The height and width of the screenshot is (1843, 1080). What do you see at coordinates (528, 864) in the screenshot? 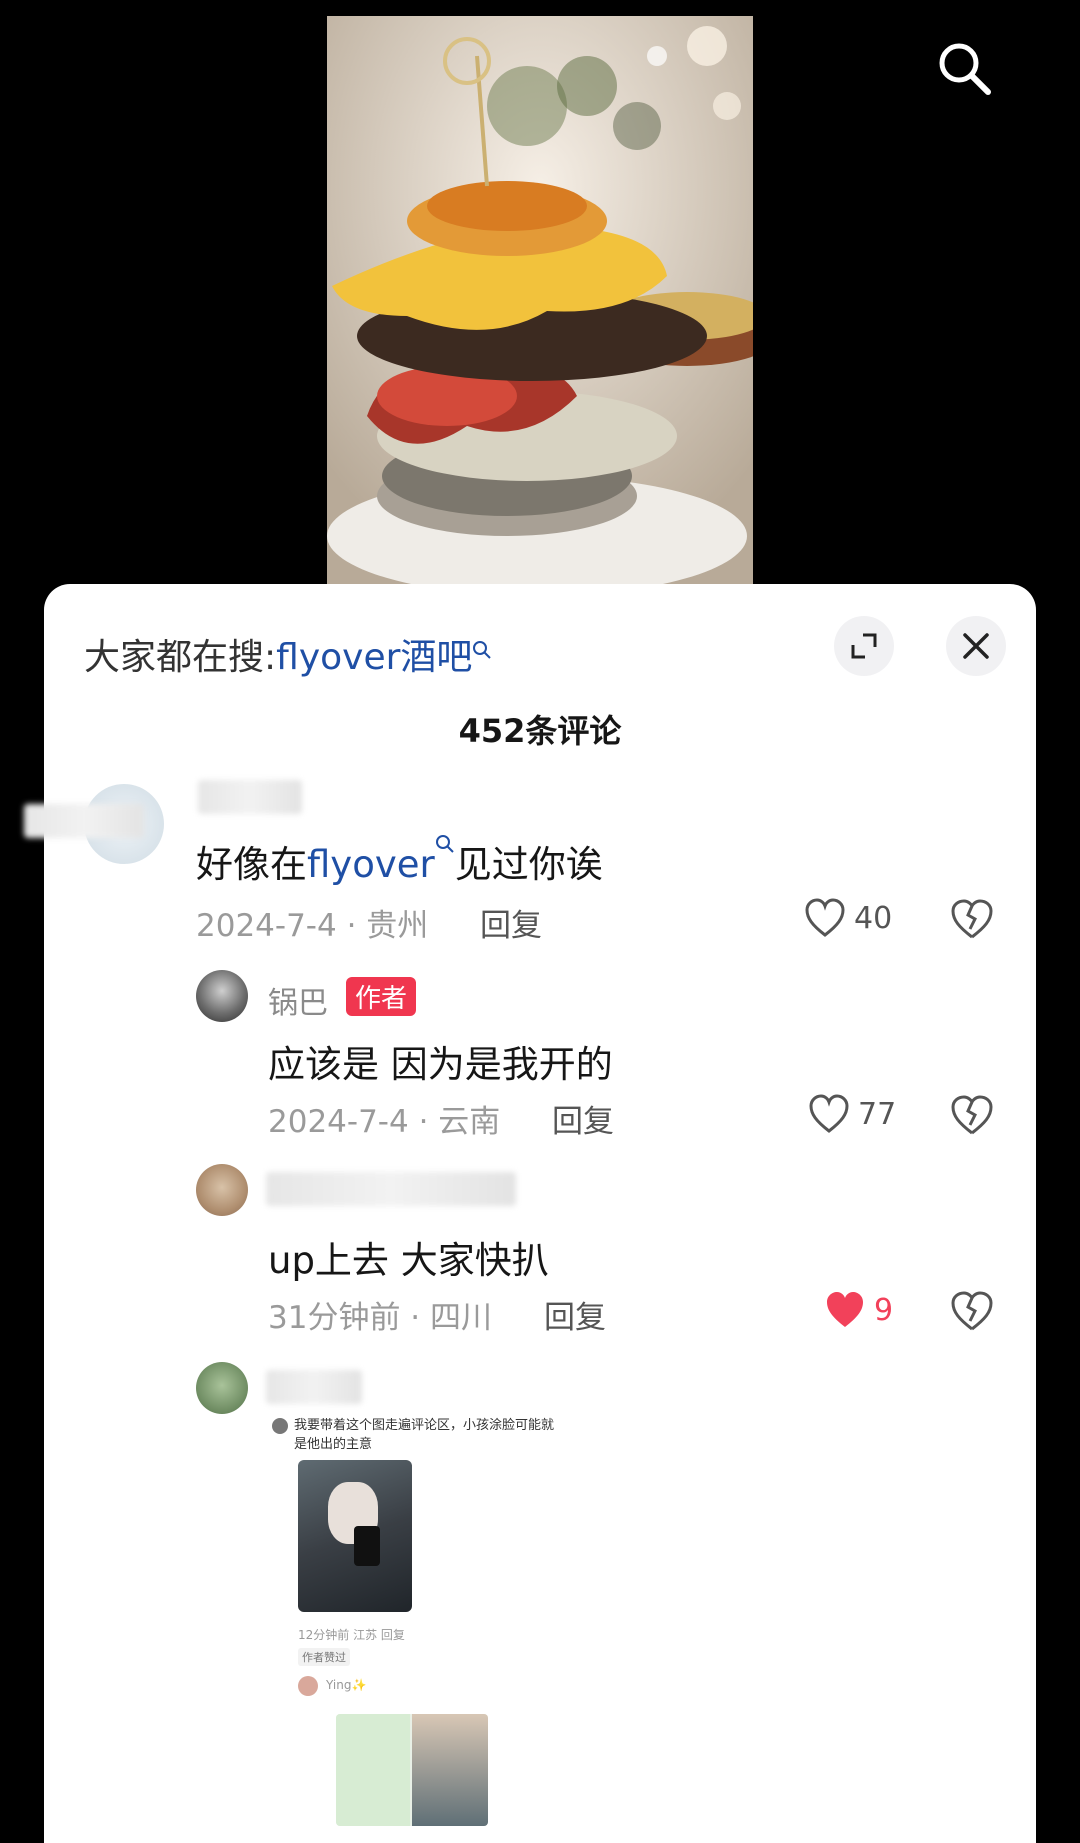
I see `comment-text-part: 见过你诶` at bounding box center [528, 864].